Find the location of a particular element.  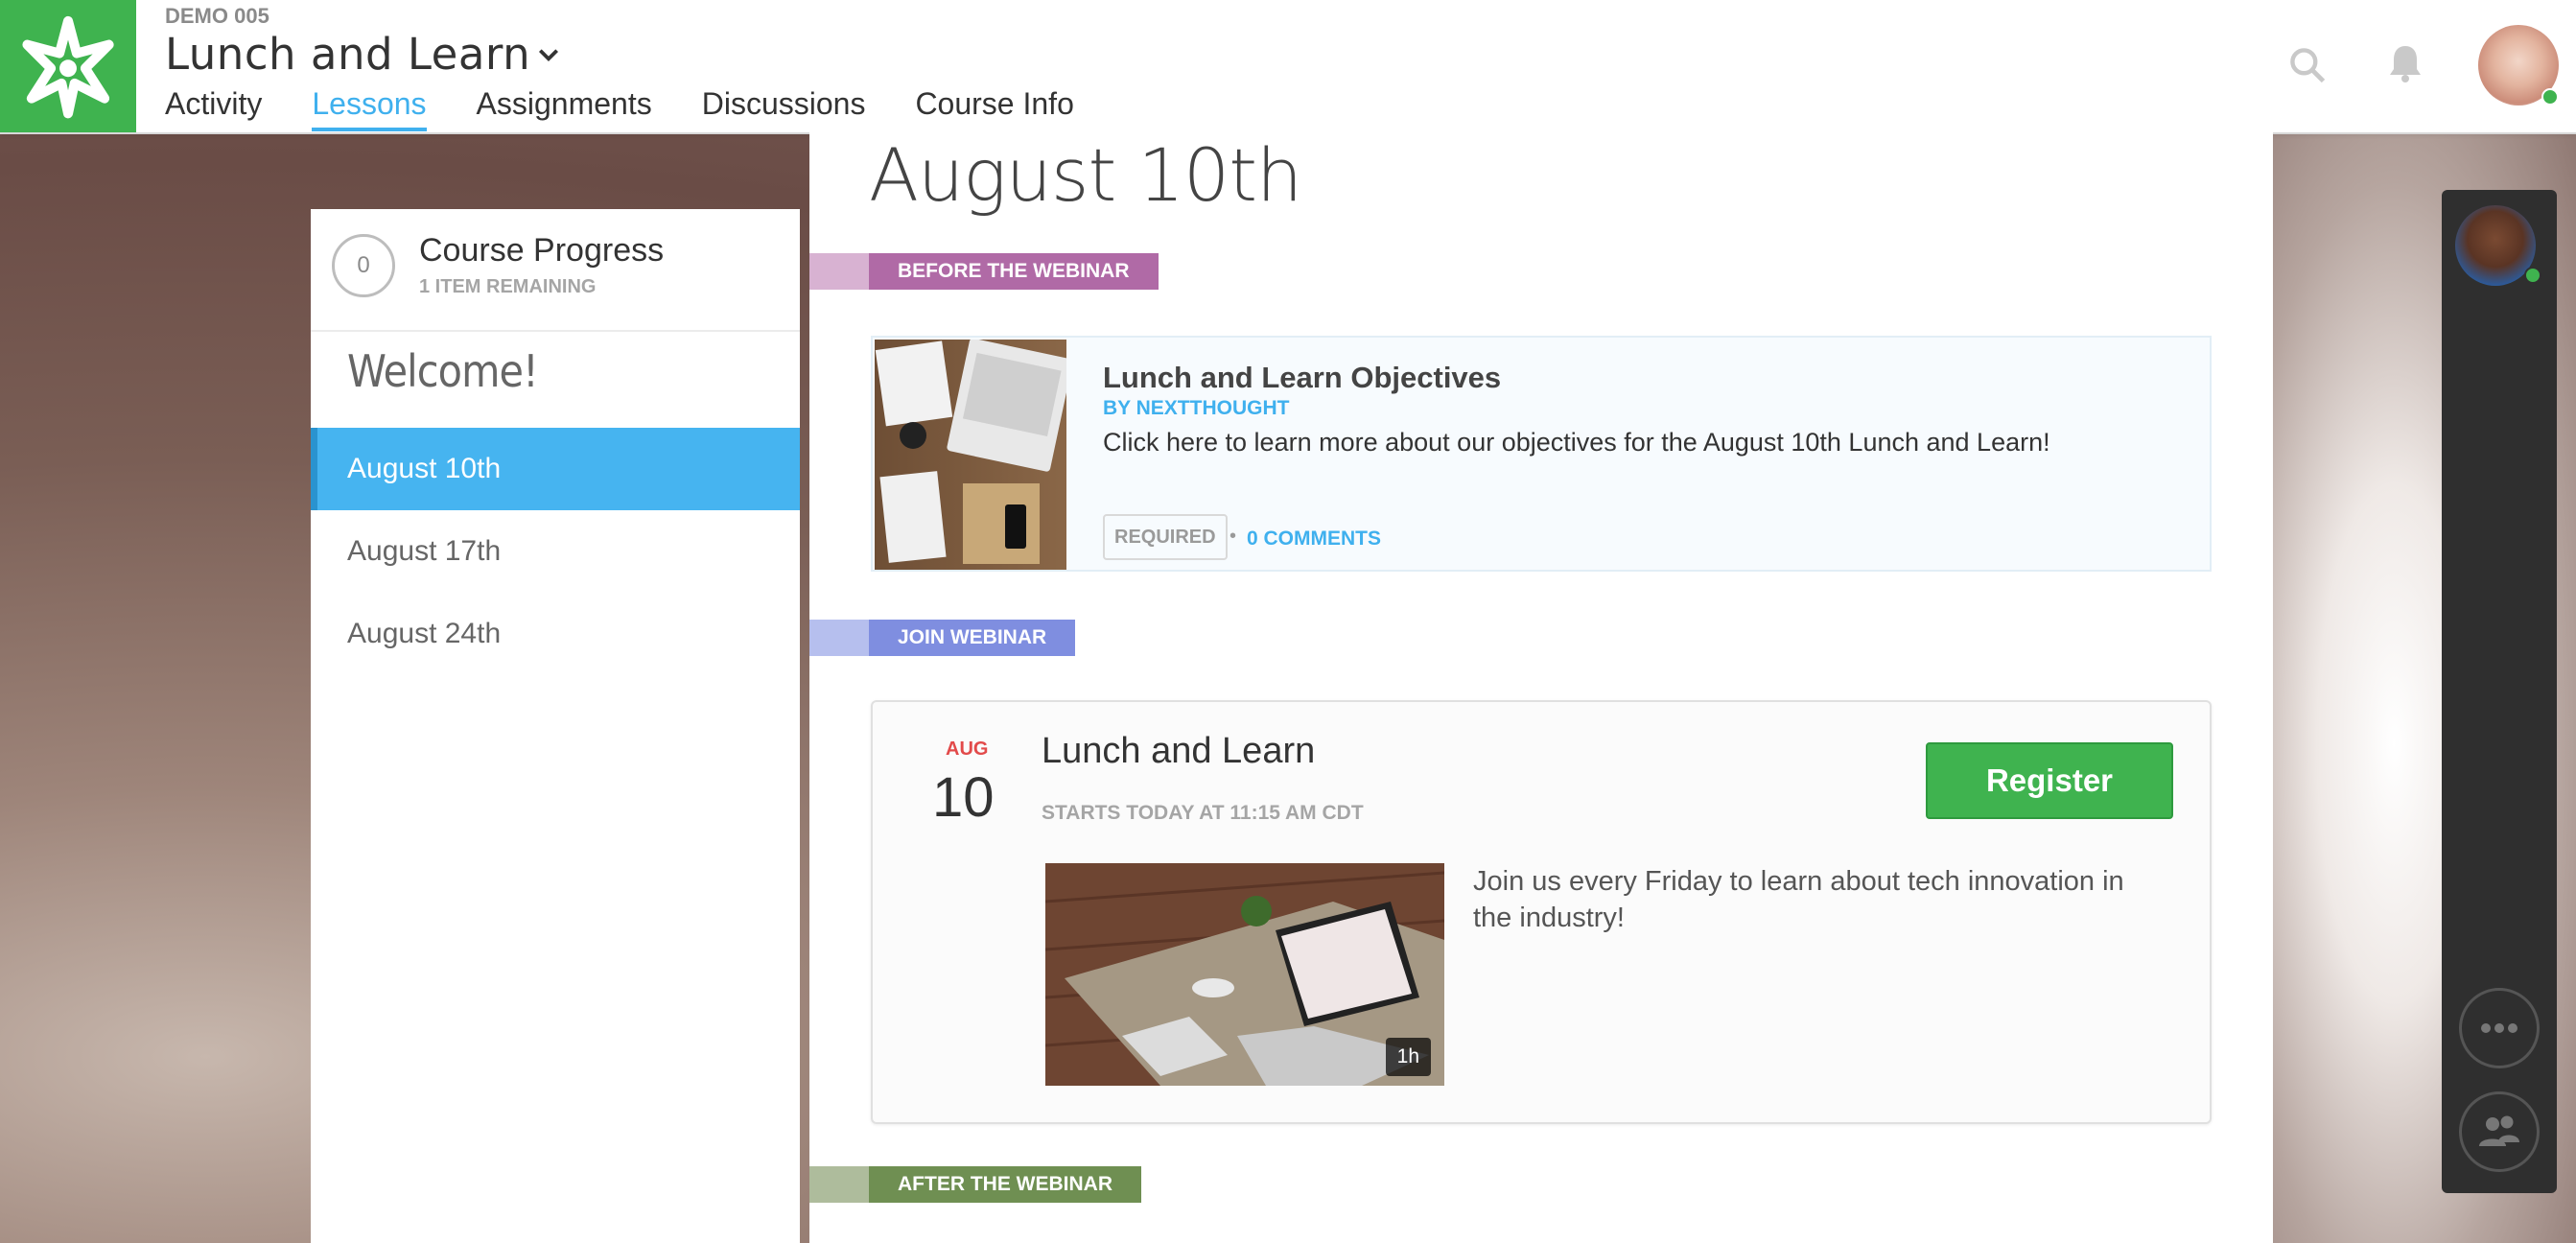

course-progress: 0 Course Progress 1 ITEM REMAINING is located at coordinates (555, 271).